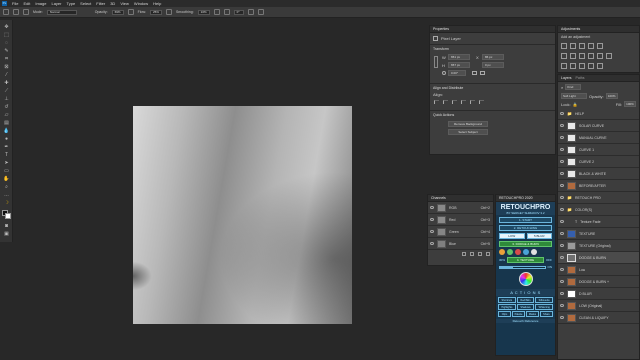 The height and width of the screenshot is (360, 640). What do you see at coordinates (522, 267) in the screenshot?
I see `texture-slider` at bounding box center [522, 267].